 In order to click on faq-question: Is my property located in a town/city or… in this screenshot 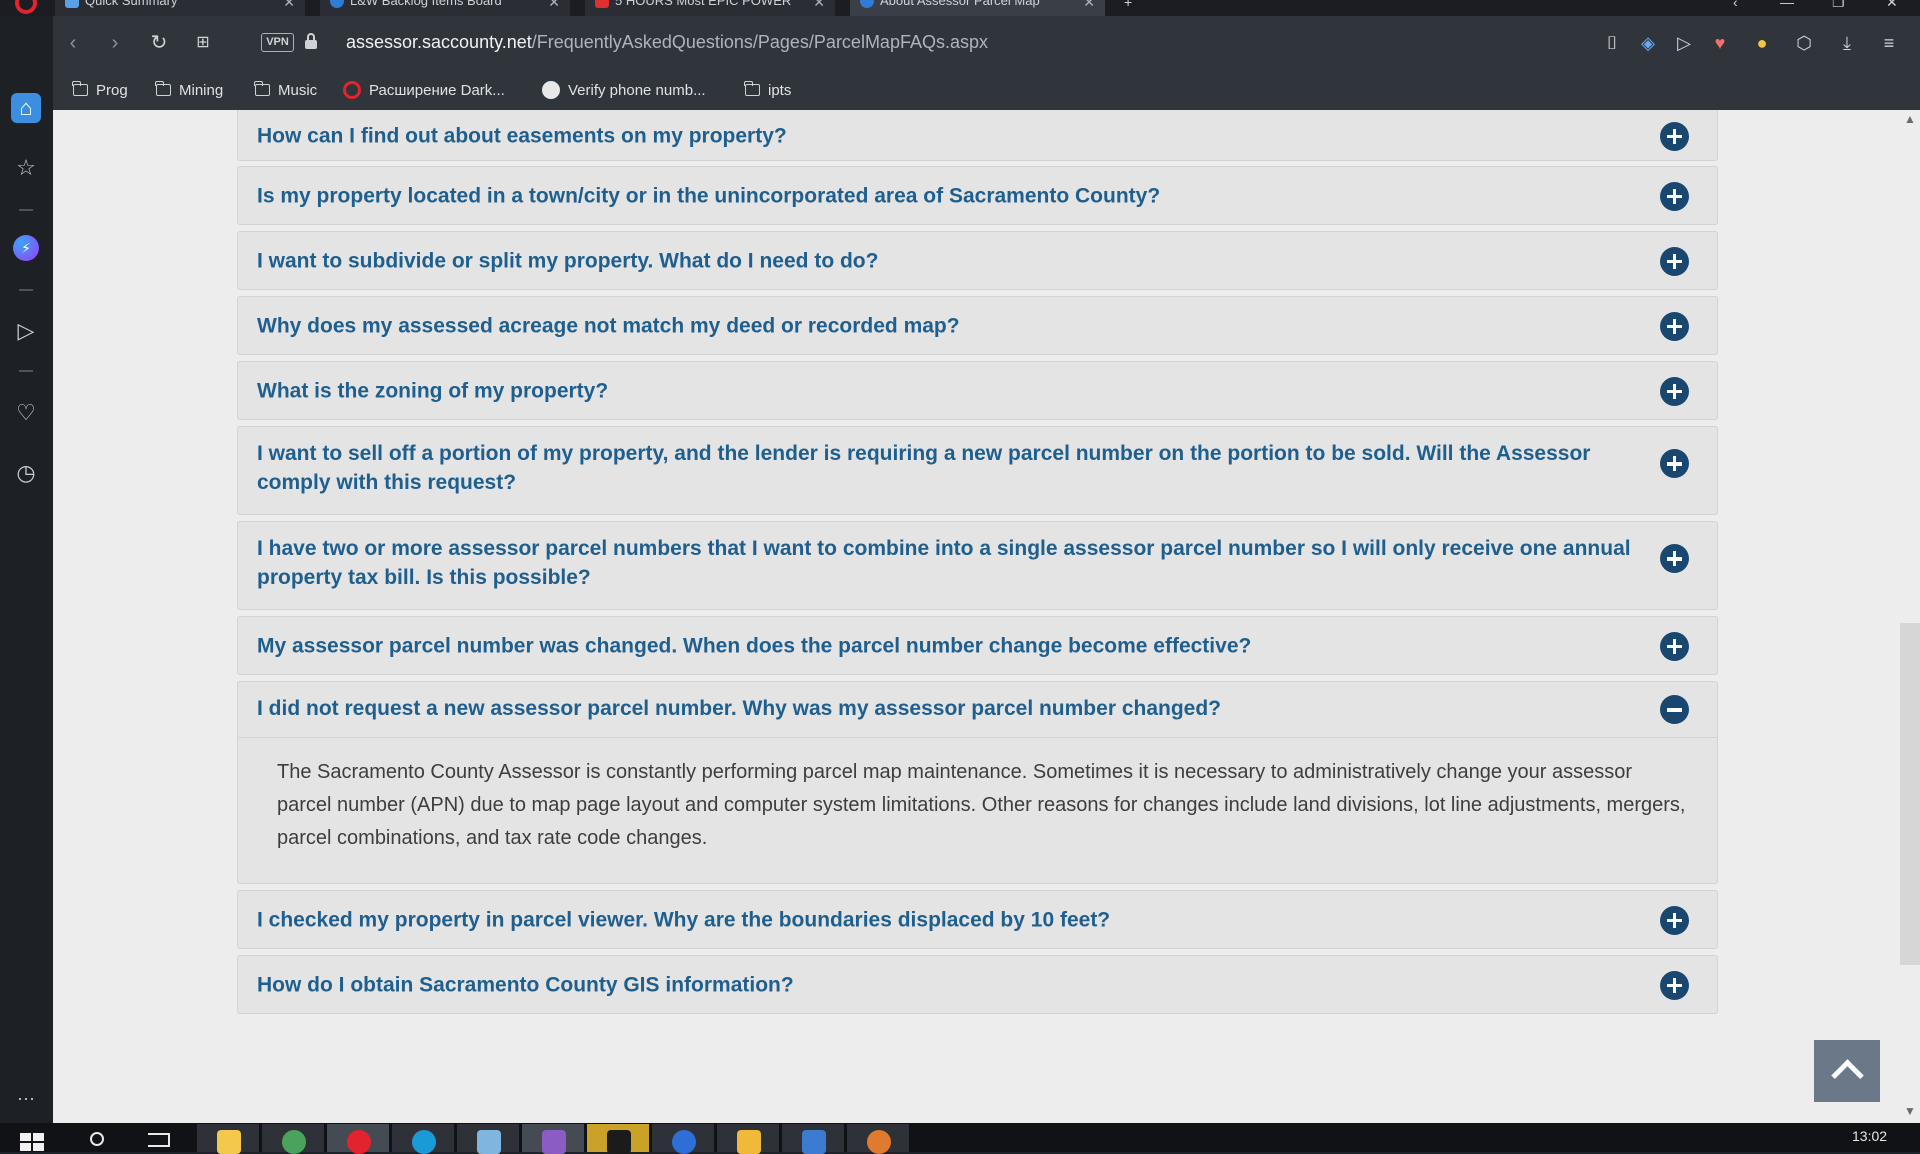, I will do `click(952, 195)`.